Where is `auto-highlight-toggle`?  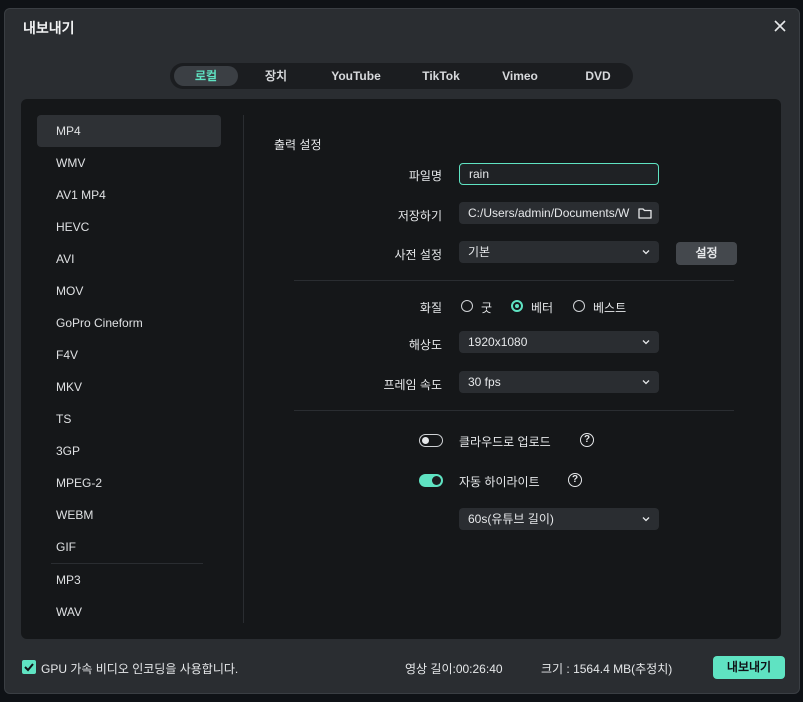
auto-highlight-toggle is located at coordinates (431, 480).